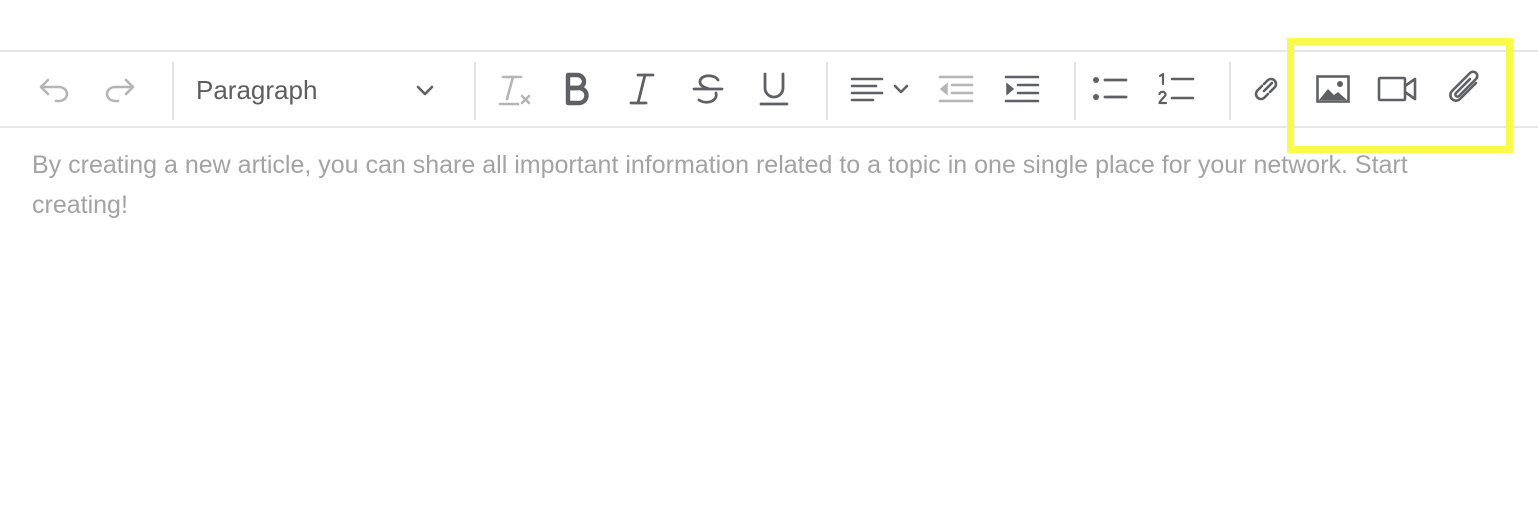 This screenshot has width=1538, height=514. I want to click on clear-formatting-button, so click(514, 89).